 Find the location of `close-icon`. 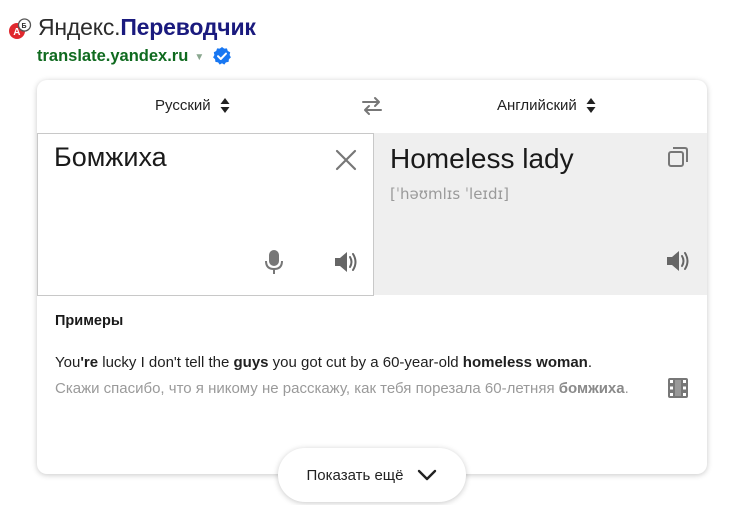

close-icon is located at coordinates (346, 160).